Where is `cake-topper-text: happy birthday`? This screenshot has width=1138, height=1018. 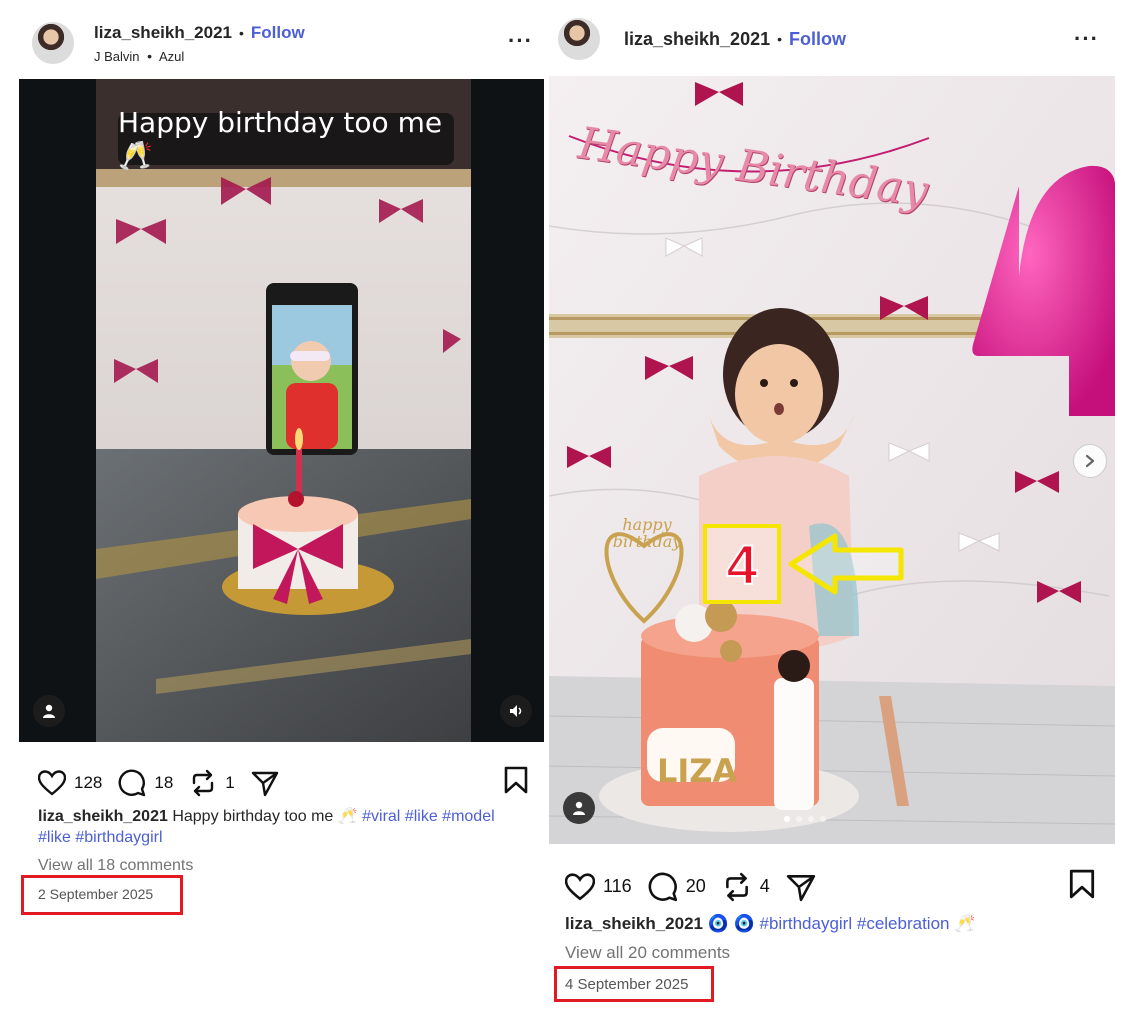 cake-topper-text: happy birthday is located at coordinates (647, 533).